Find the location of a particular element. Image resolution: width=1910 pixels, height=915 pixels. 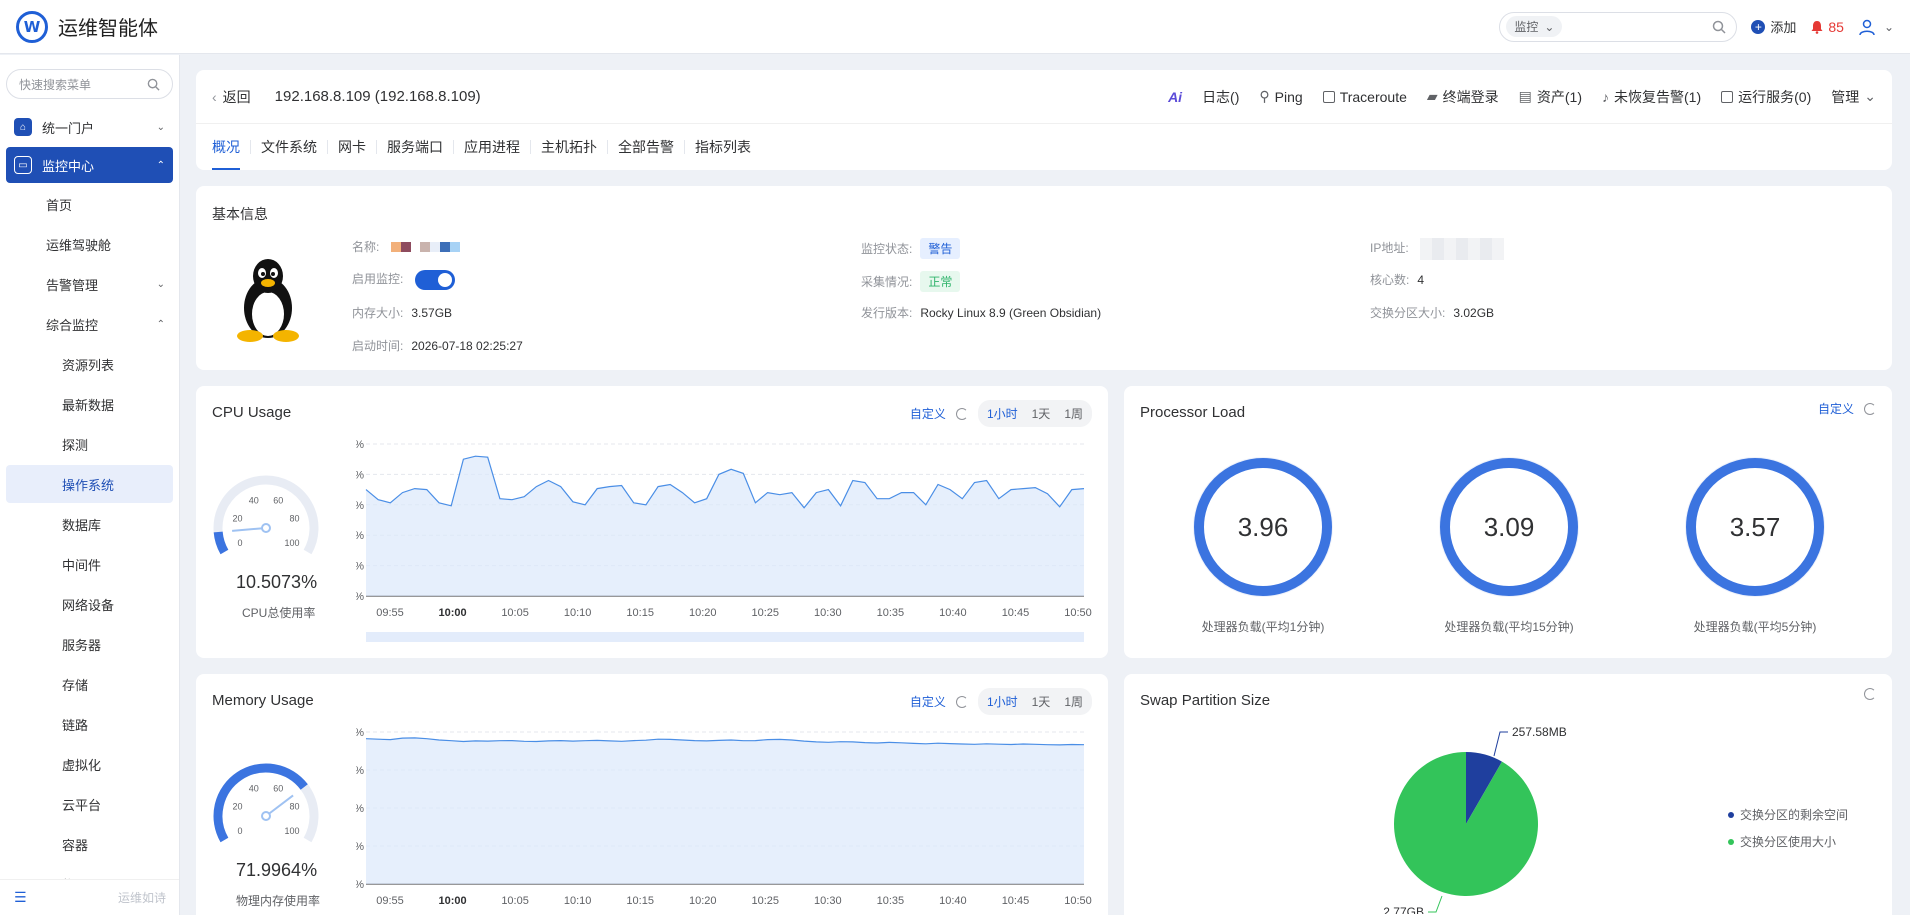

sidebar-item-cockpit: 运维驾驶舱 is located at coordinates (89, 244).